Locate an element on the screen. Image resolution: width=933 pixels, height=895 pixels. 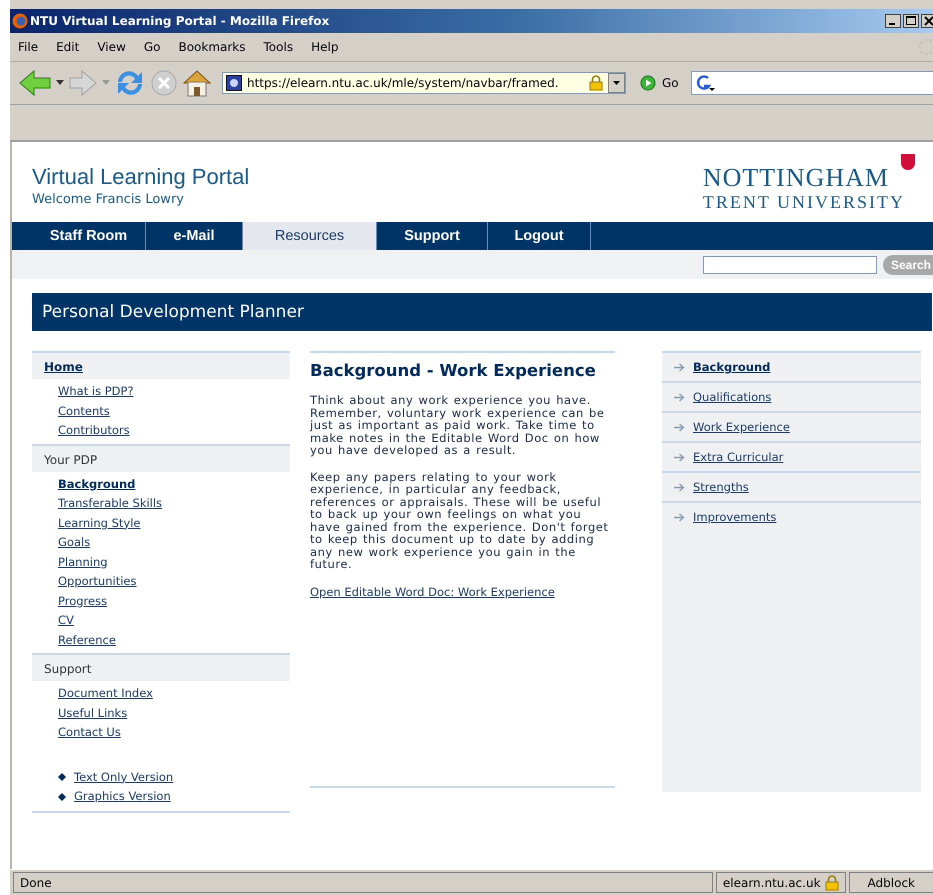
page-banner: Personal Development Planner is located at coordinates (482, 312).